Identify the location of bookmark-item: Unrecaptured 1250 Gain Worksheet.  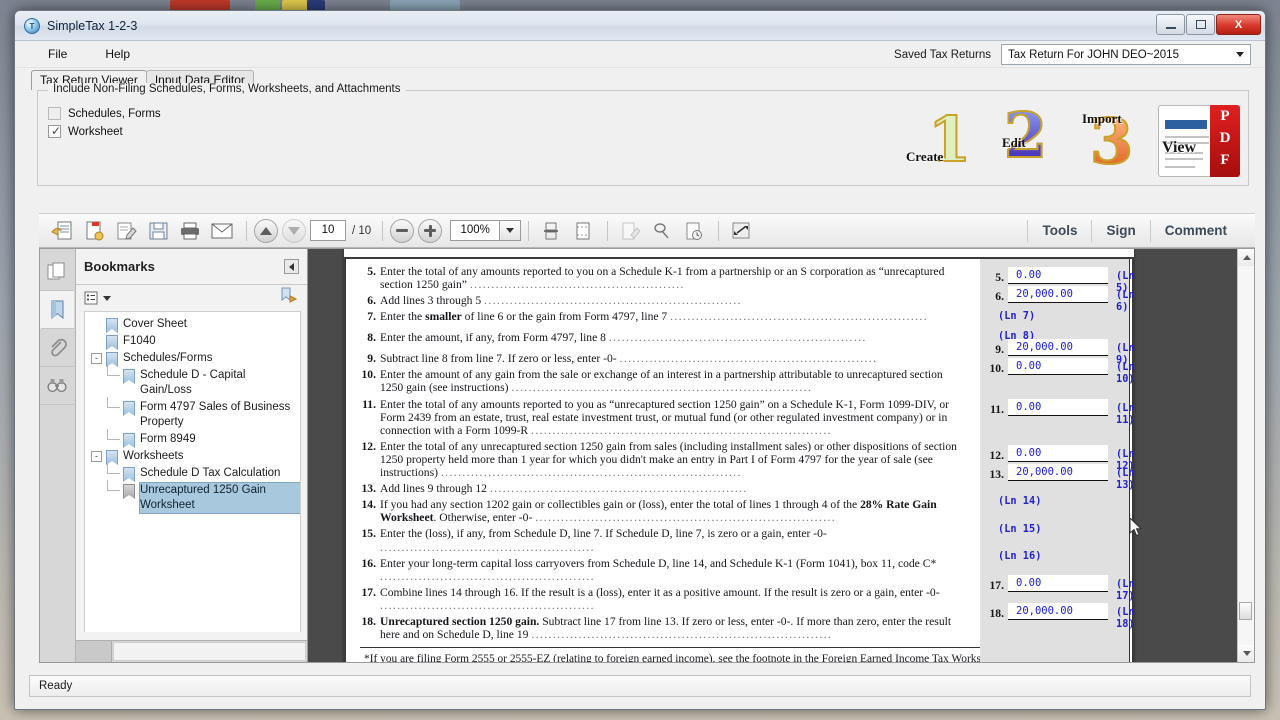
(192, 497).